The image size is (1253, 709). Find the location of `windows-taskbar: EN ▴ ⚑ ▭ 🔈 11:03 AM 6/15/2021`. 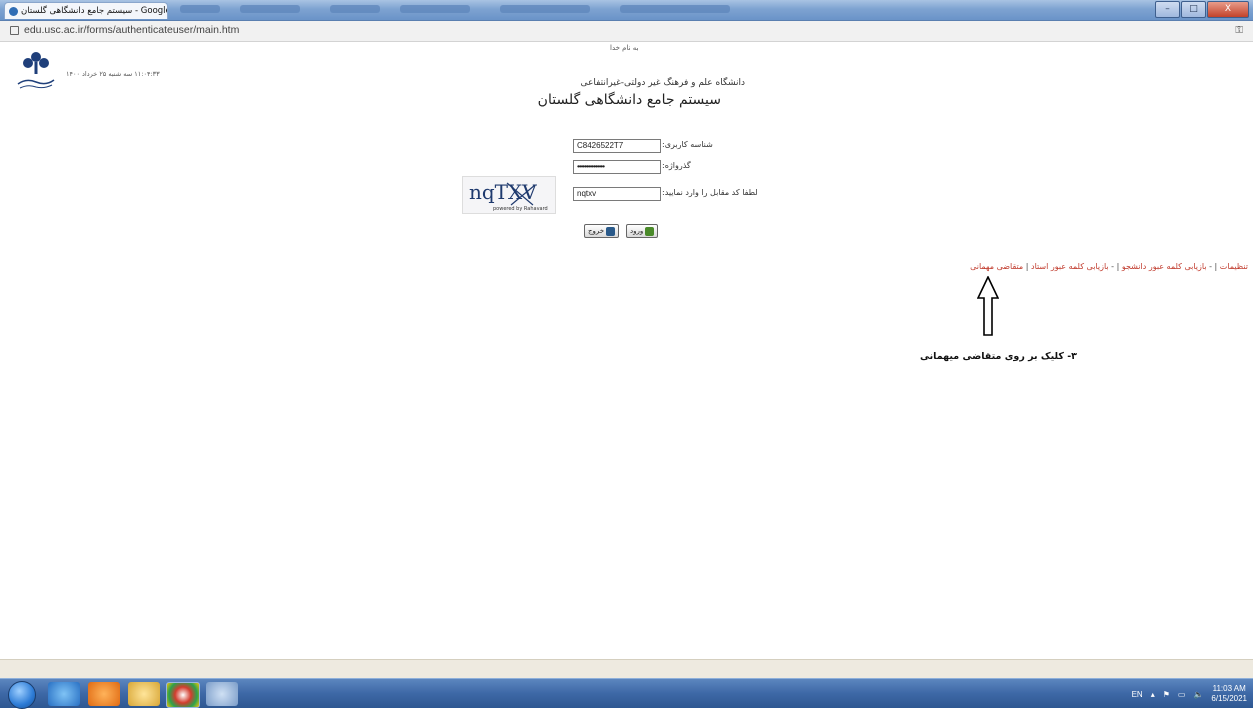

windows-taskbar: EN ▴ ⚑ ▭ 🔈 11:03 AM 6/15/2021 is located at coordinates (626, 693).